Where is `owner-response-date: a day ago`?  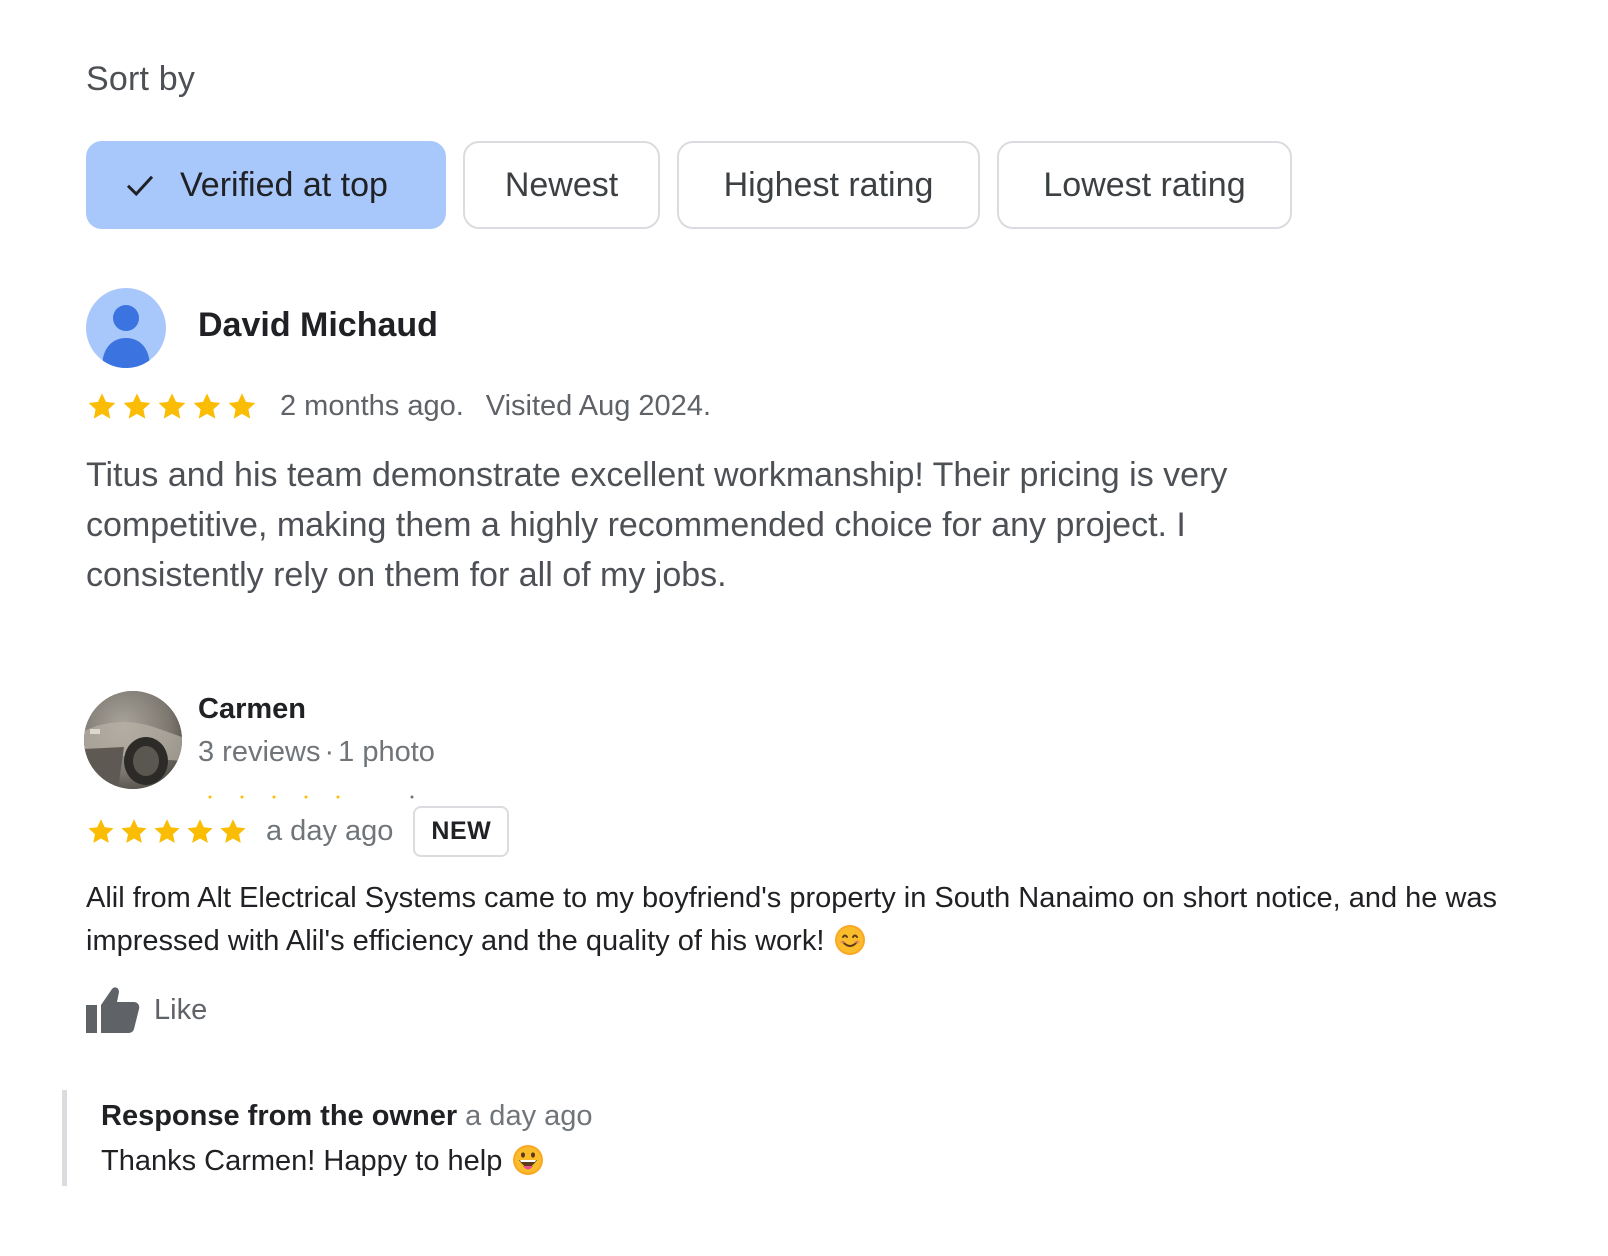
owner-response-date: a day ago is located at coordinates (529, 1116).